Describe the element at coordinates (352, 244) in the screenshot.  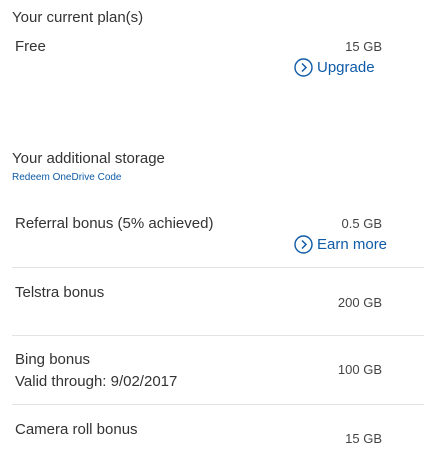
I see `earn-more-label: Earn more` at that location.